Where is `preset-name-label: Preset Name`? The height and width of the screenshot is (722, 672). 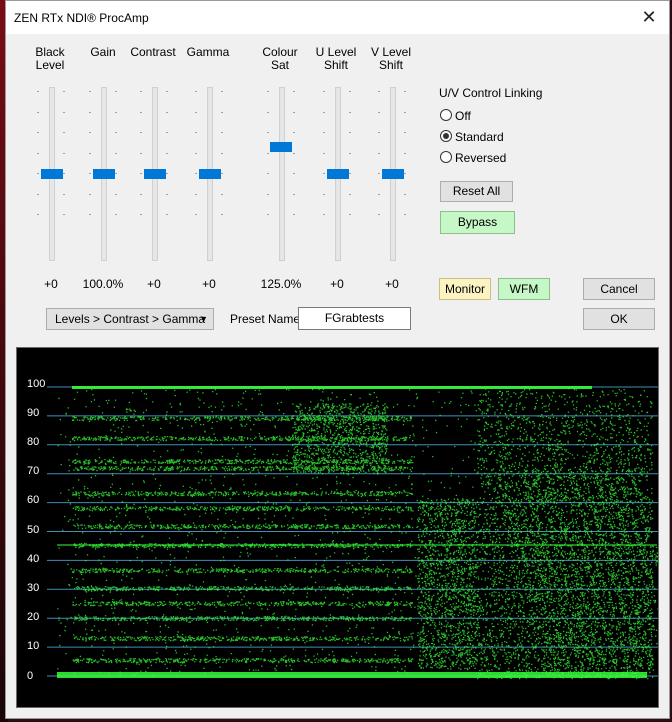 preset-name-label: Preset Name is located at coordinates (265, 319).